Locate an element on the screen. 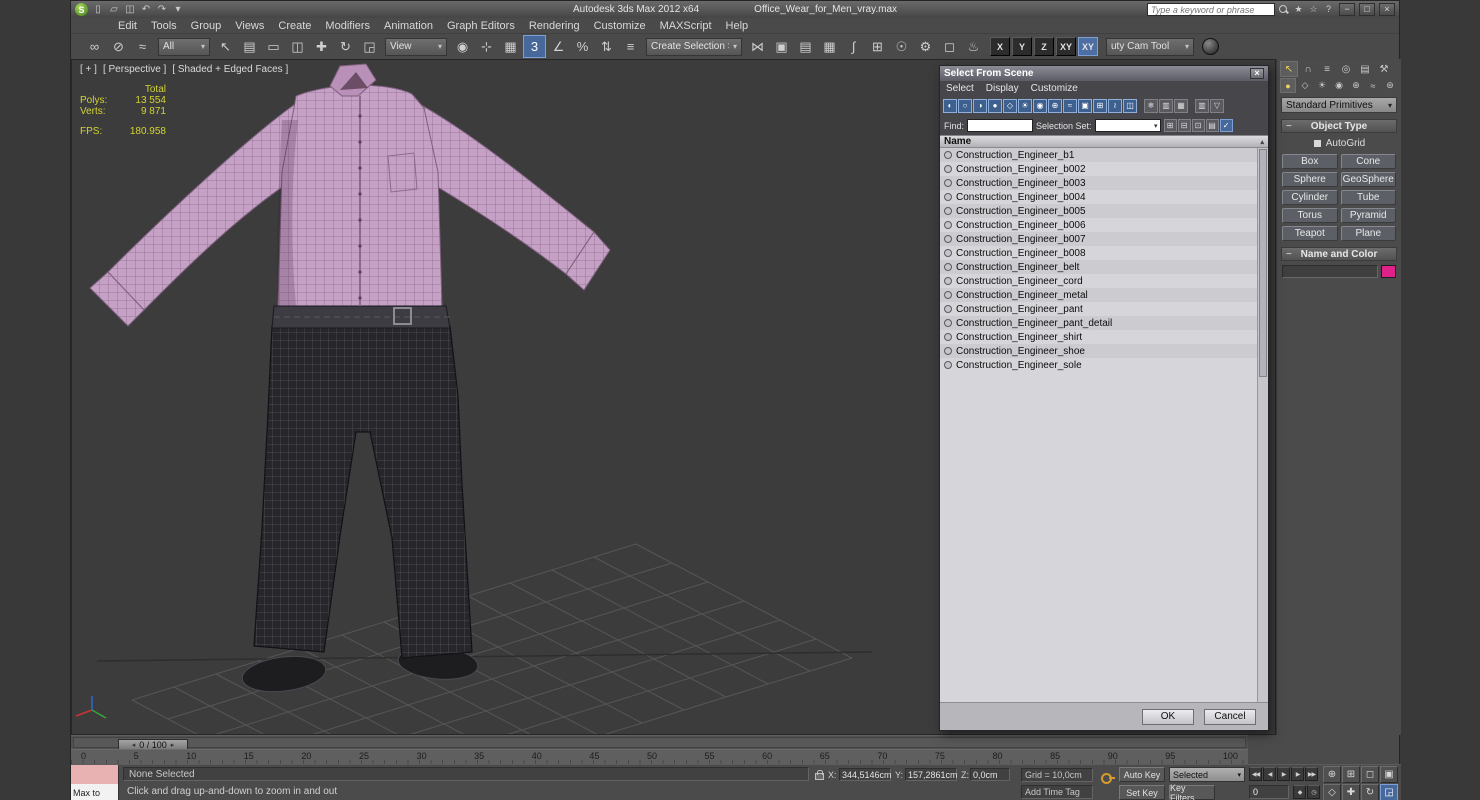 This screenshot has width=1480, height=800. scene-list-item: Construction_Engineer_b005 is located at coordinates (1098, 211).